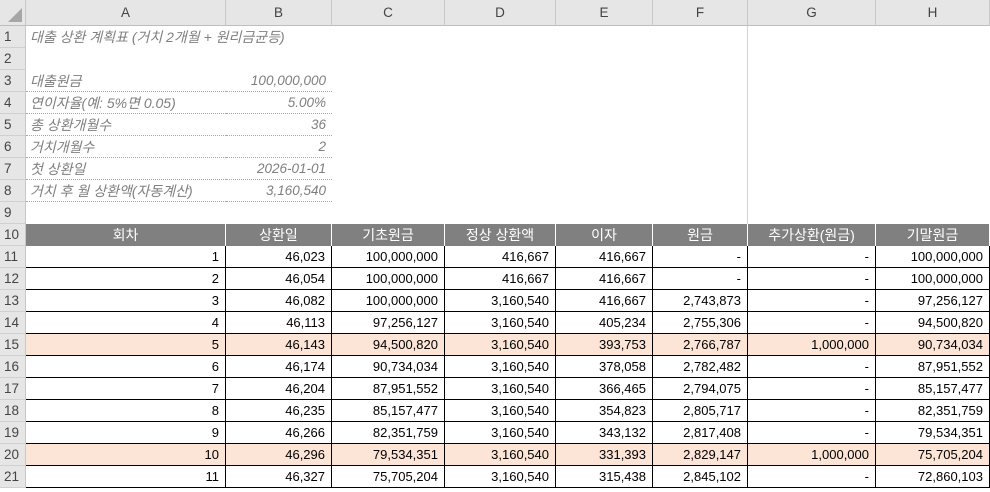 The image size is (990, 492). I want to click on row-header-12: 12, so click(13, 279).